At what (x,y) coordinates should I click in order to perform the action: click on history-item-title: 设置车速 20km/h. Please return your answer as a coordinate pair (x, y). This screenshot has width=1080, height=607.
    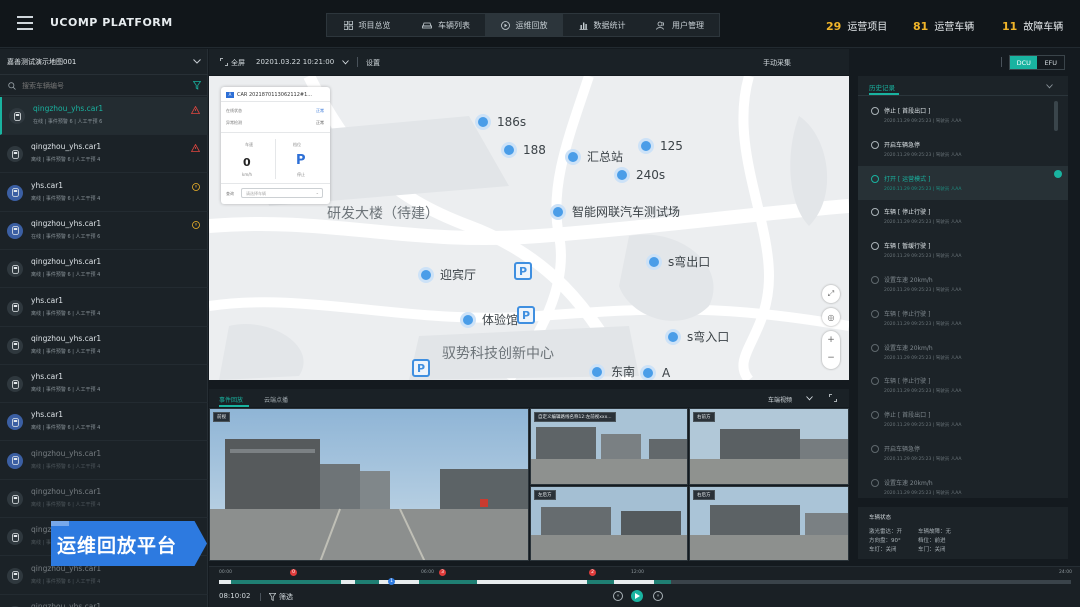
    Looking at the image, I should click on (908, 280).